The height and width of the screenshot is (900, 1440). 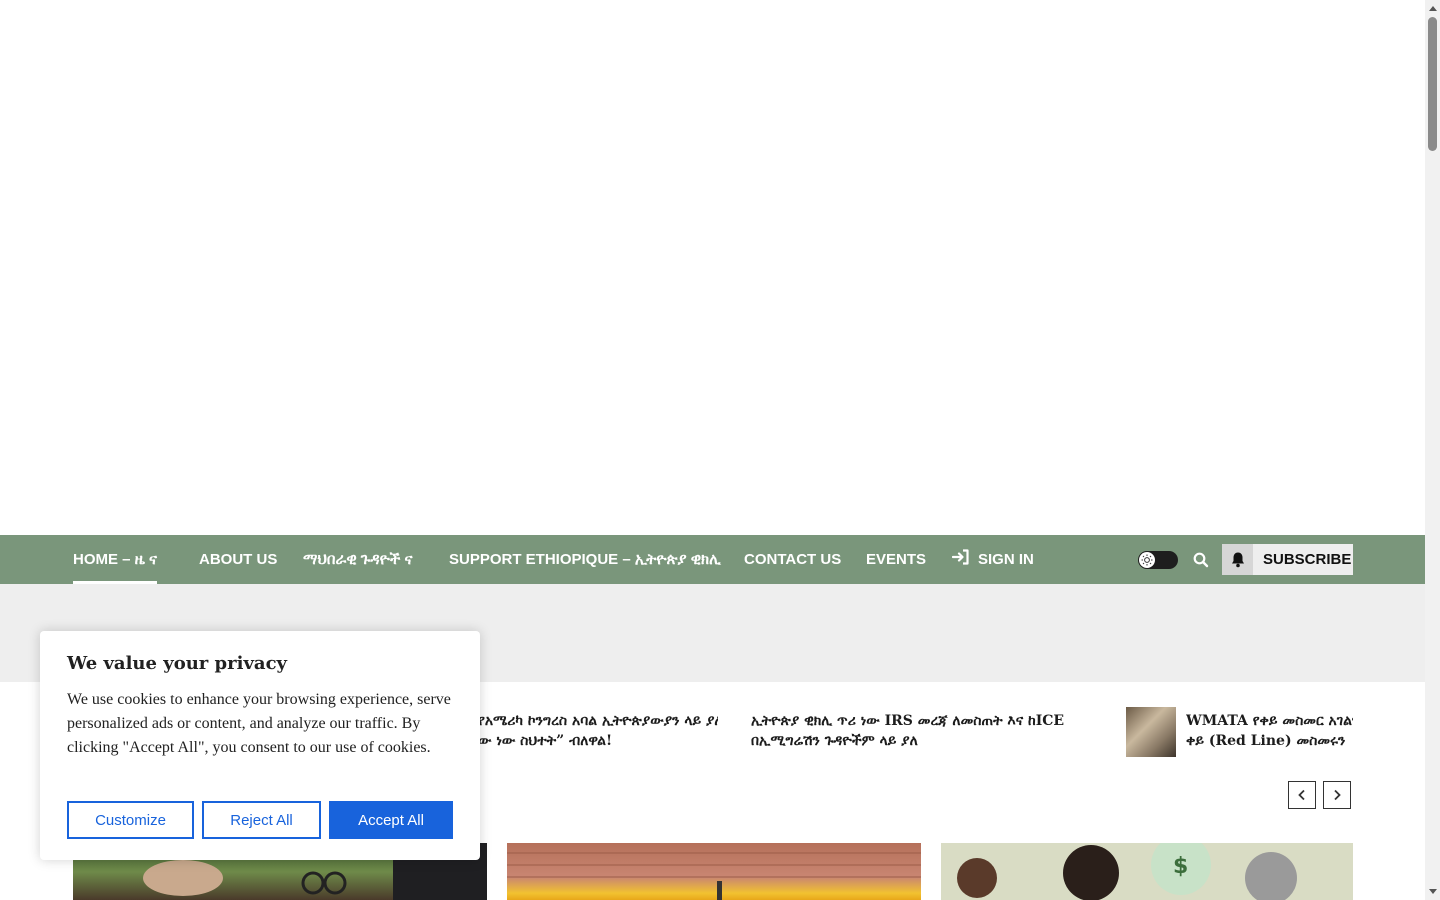 I want to click on sun-icon, so click(x=1147, y=560).